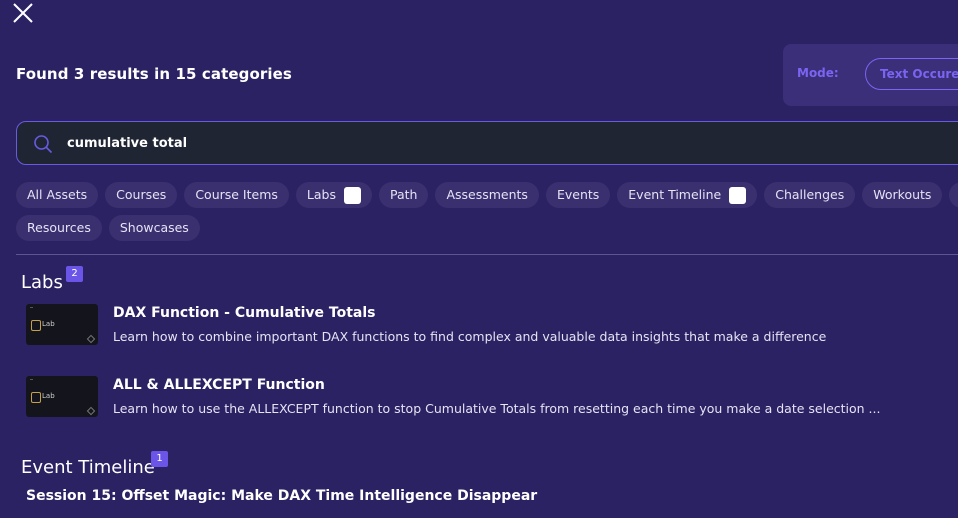 This screenshot has width=958, height=518. I want to click on filter-chip-label: Courses, so click(141, 194).